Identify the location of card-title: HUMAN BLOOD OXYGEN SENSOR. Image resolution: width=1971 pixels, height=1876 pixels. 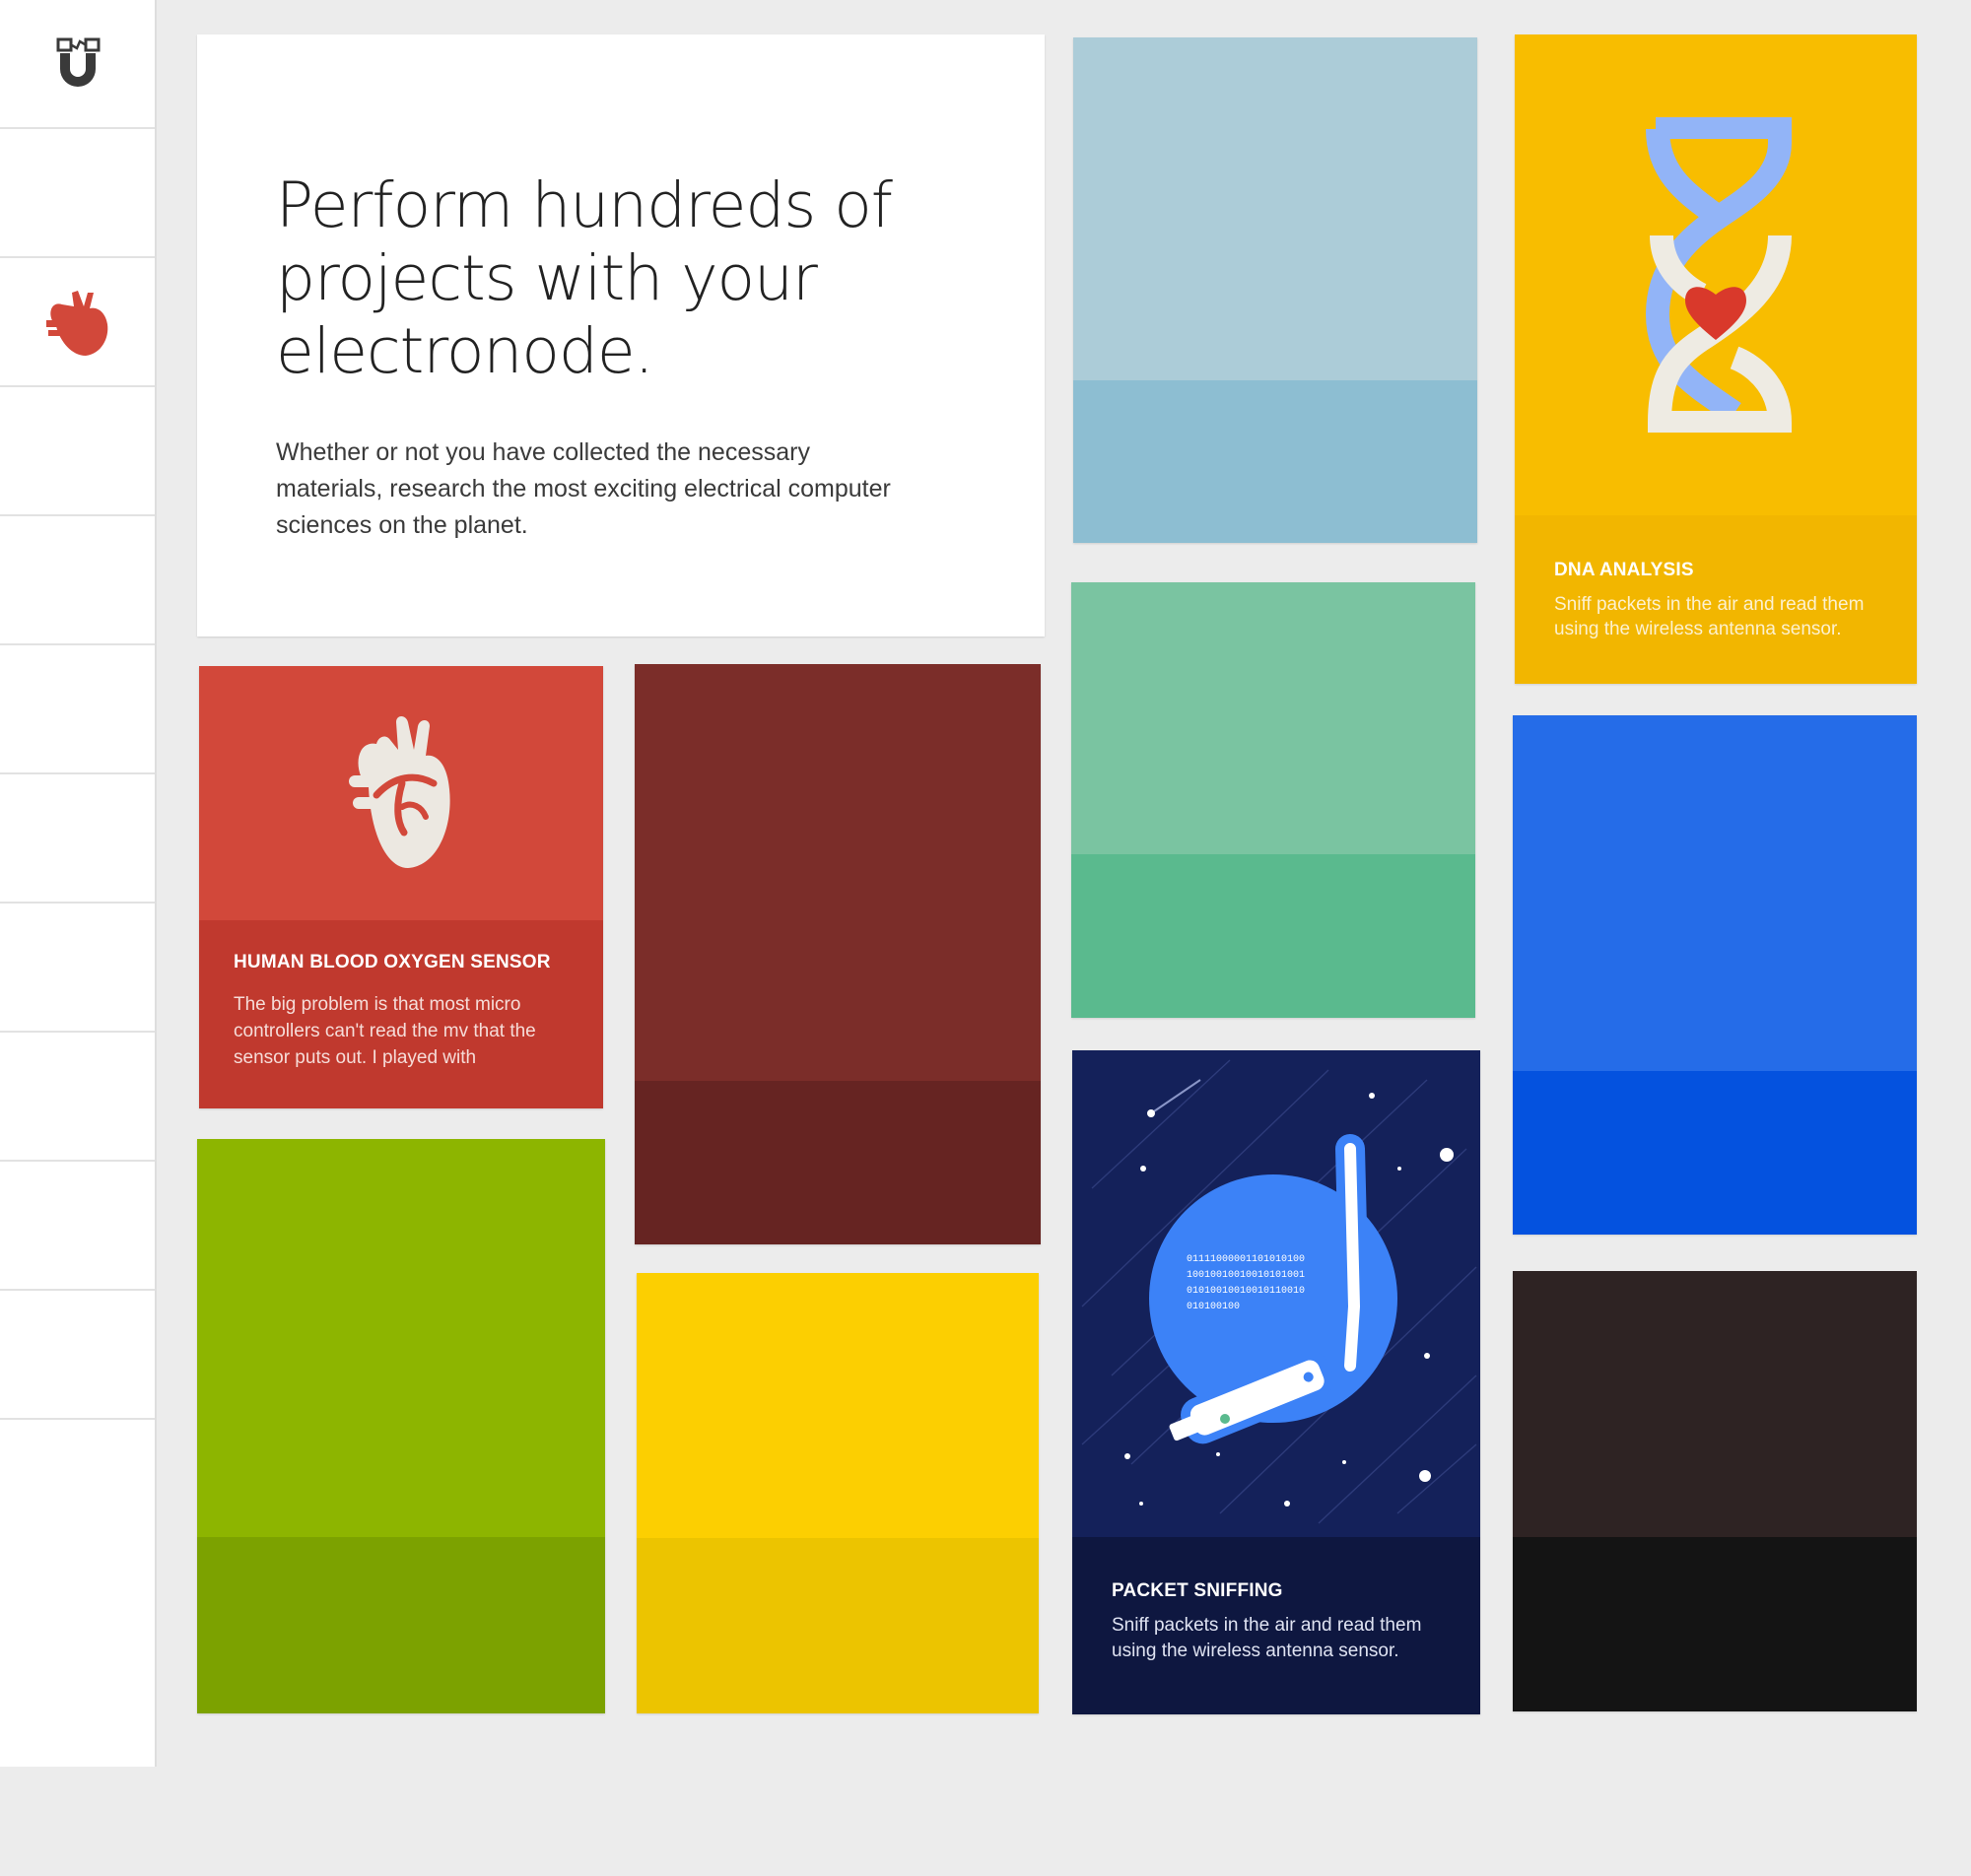
(392, 962).